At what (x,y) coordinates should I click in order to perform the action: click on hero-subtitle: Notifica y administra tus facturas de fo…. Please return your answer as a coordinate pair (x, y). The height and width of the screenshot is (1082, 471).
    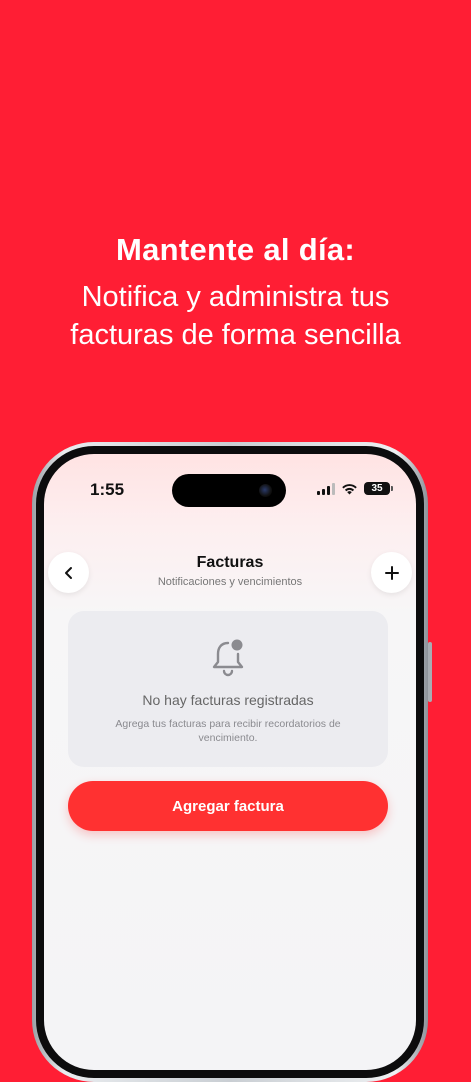
    Looking at the image, I should click on (235, 316).